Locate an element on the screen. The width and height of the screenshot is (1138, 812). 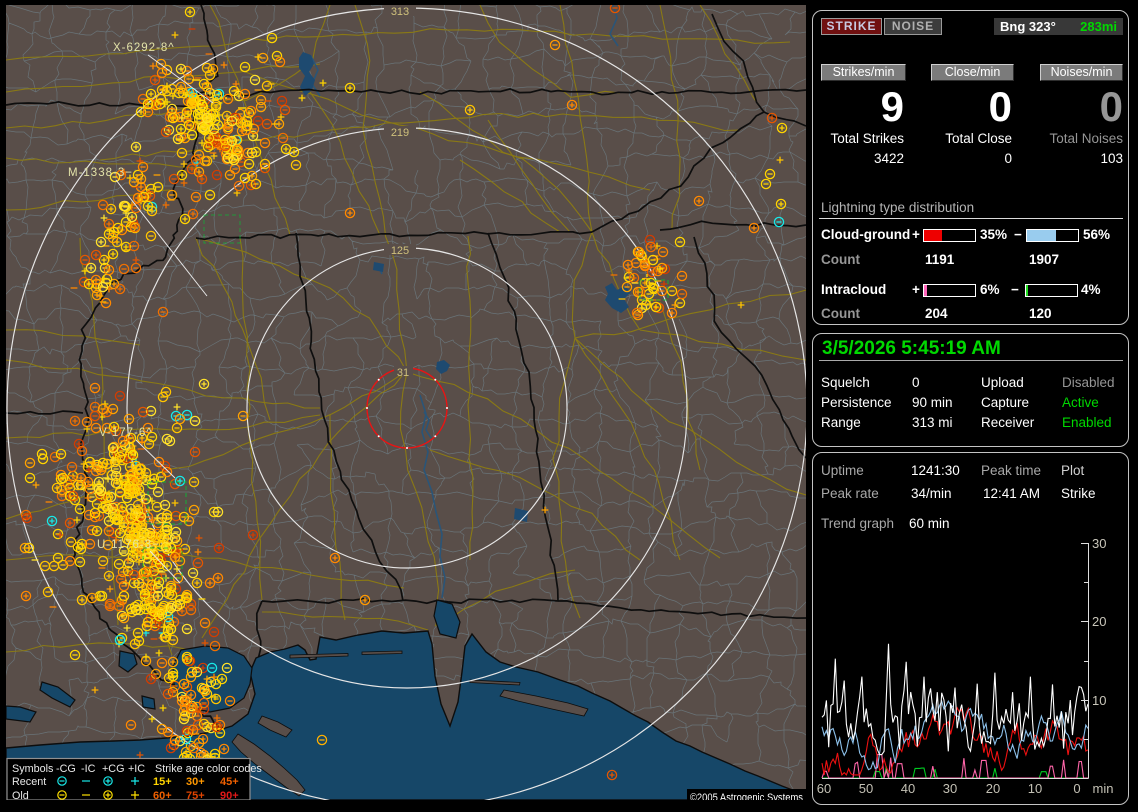
svg-text: V-177-6^ is located at coordinates (126, 433).